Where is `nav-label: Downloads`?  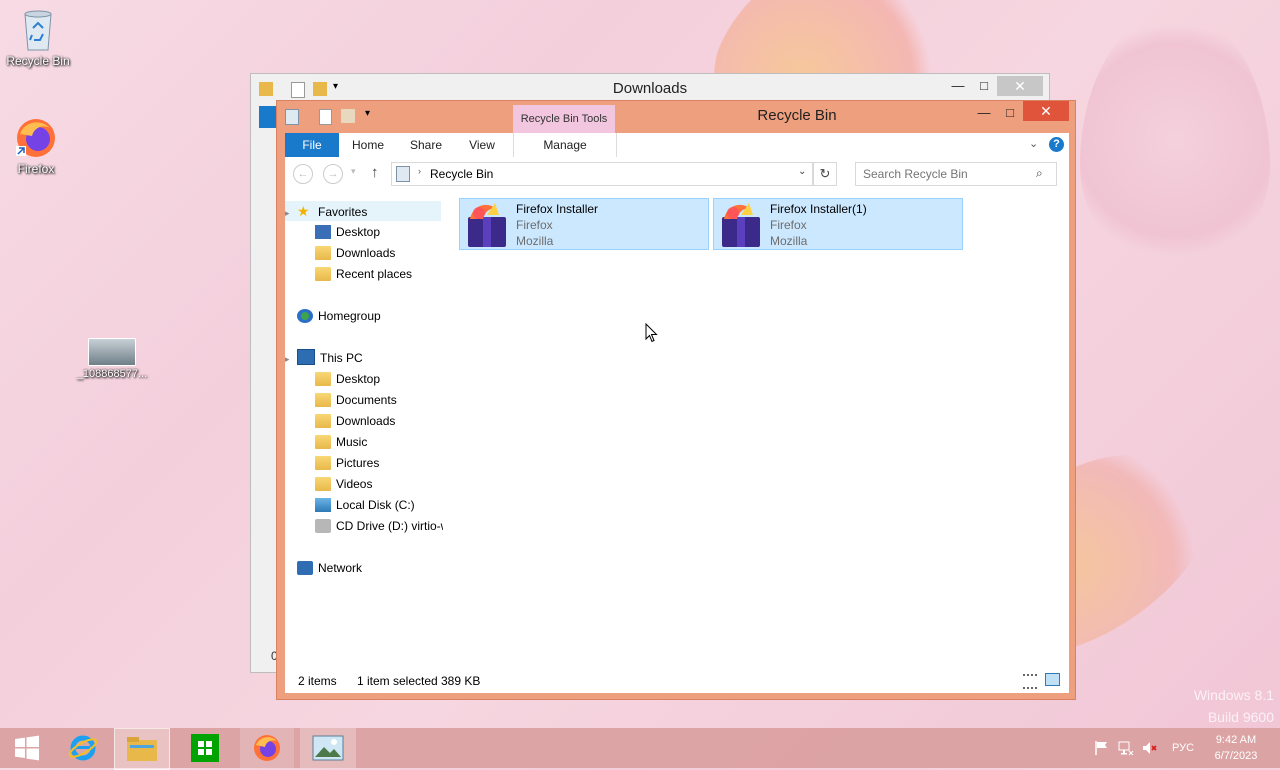 nav-label: Downloads is located at coordinates (366, 253).